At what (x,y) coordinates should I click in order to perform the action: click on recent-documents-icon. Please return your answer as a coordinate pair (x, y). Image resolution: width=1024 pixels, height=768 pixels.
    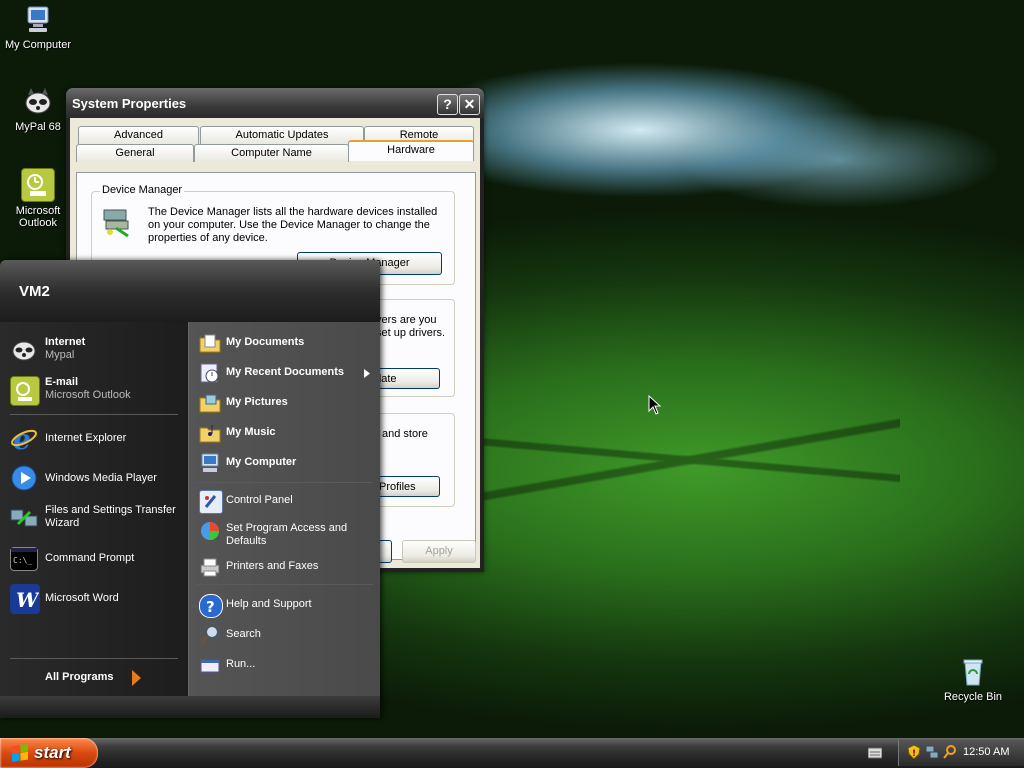
    Looking at the image, I should click on (210, 373).